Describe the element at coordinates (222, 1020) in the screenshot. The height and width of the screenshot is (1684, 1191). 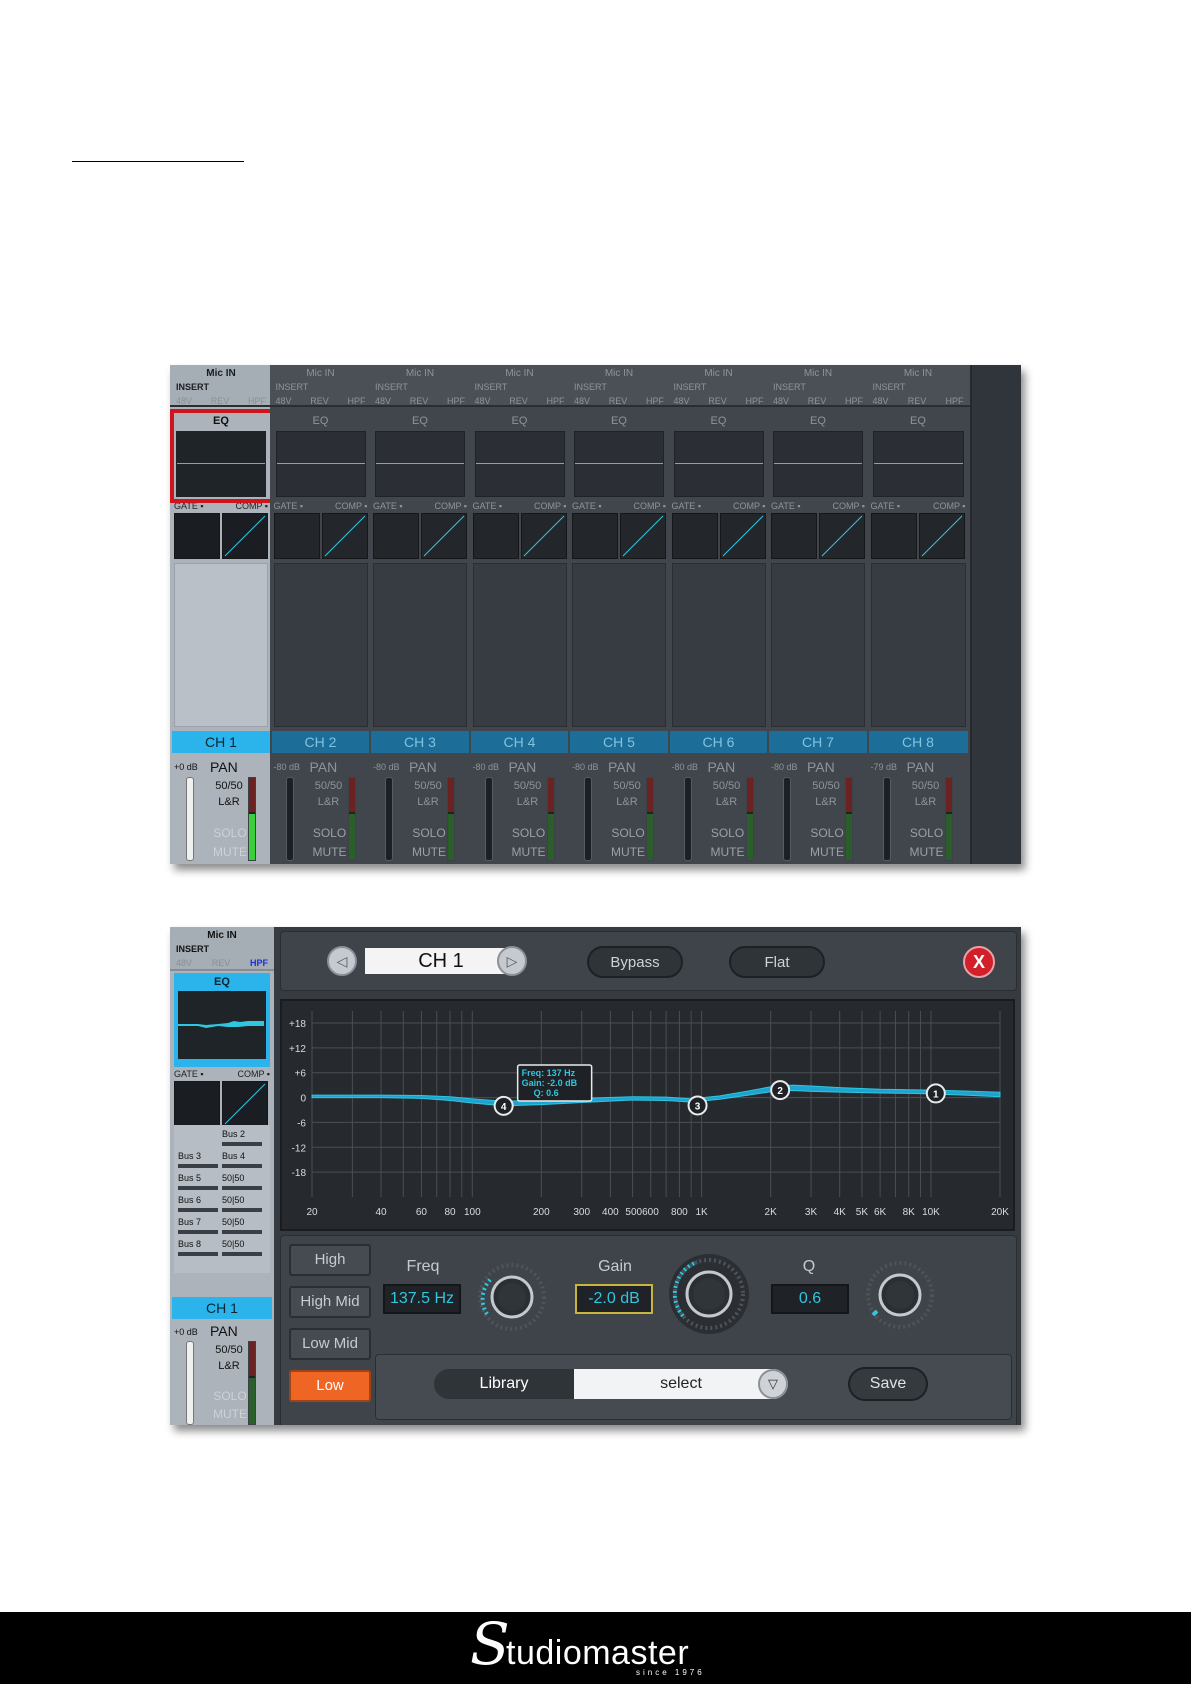
I see `eq-thumbnail-active: EQ` at that location.